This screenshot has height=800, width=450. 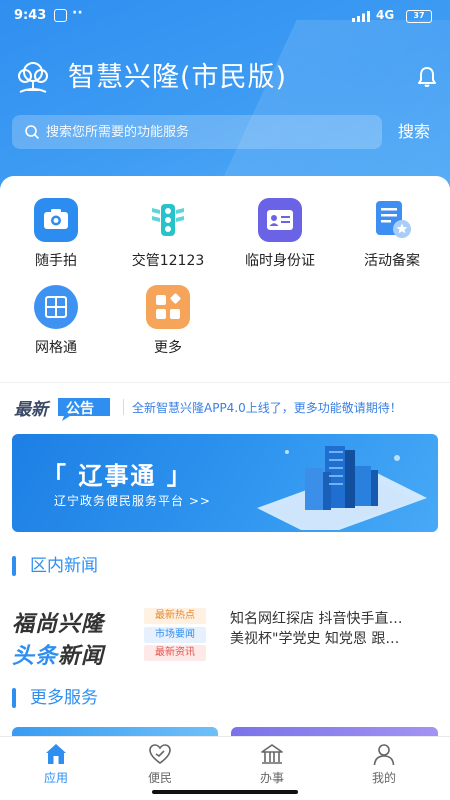 What do you see at coordinates (334, 731) in the screenshot?
I see `service-card-right` at bounding box center [334, 731].